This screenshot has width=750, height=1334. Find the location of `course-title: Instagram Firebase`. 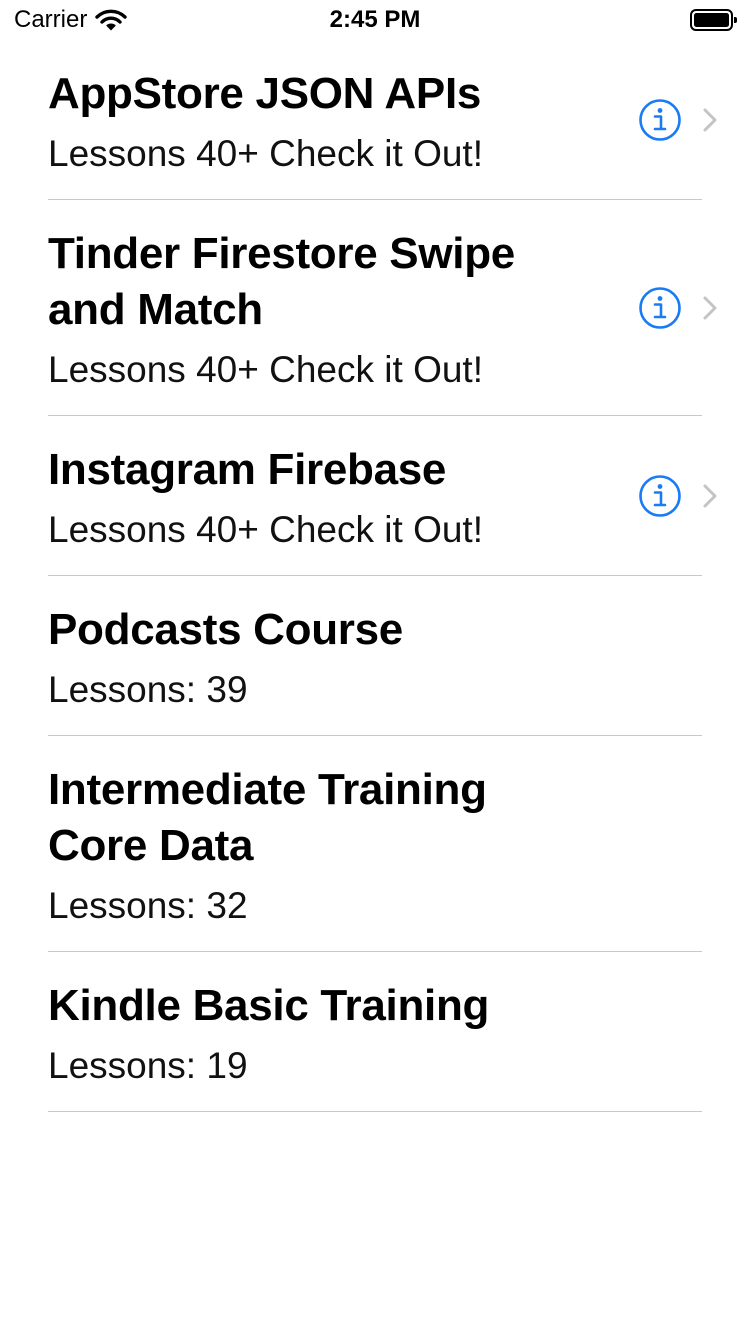

course-title: Instagram Firebase is located at coordinates (247, 469).